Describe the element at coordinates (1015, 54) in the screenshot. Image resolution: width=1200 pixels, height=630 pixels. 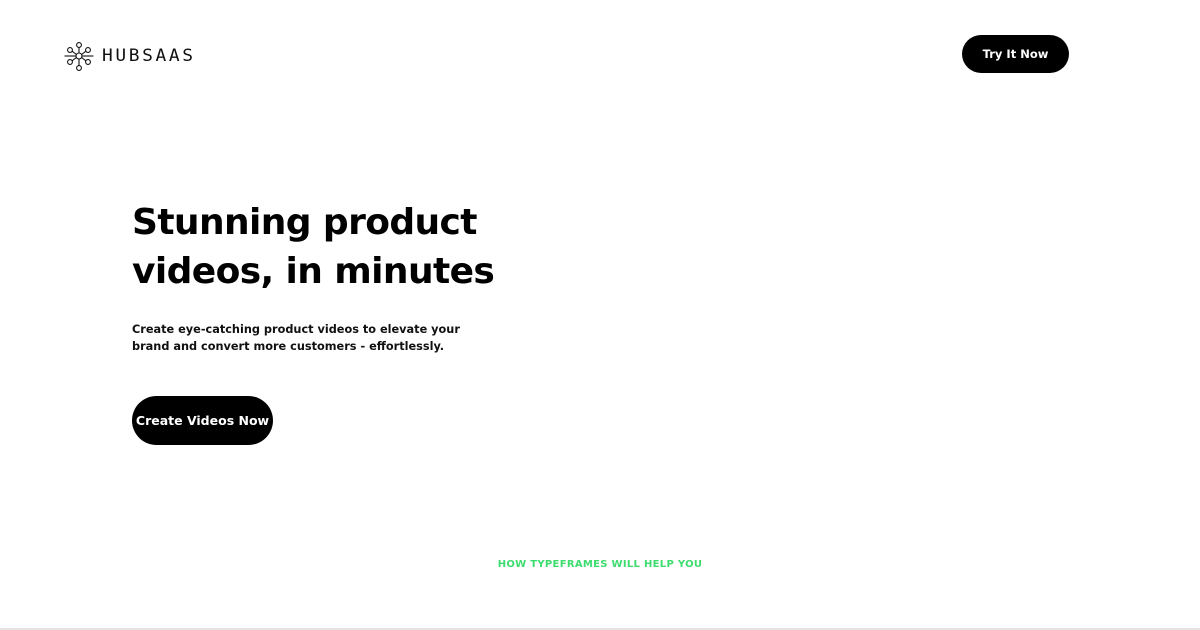
I see `try-it-now-button: Try It Now` at that location.